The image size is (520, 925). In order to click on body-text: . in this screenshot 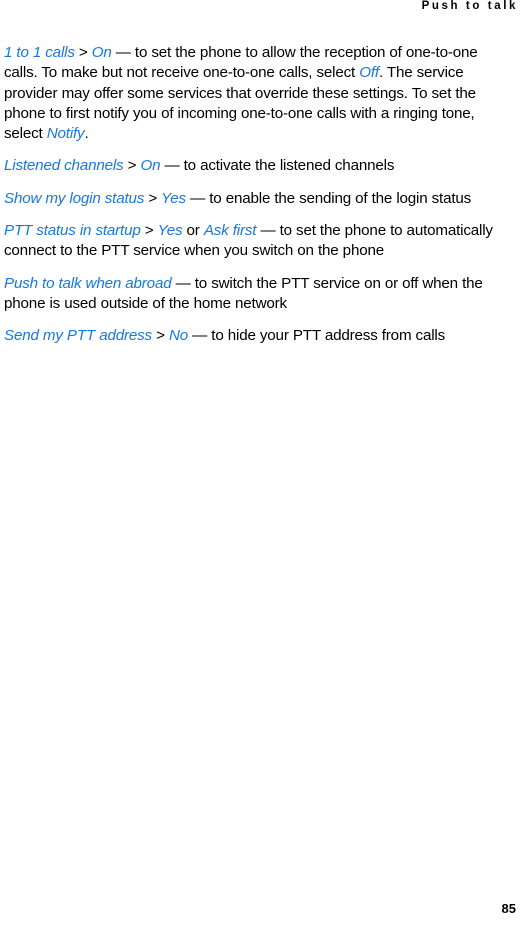, I will do `click(86, 134)`.